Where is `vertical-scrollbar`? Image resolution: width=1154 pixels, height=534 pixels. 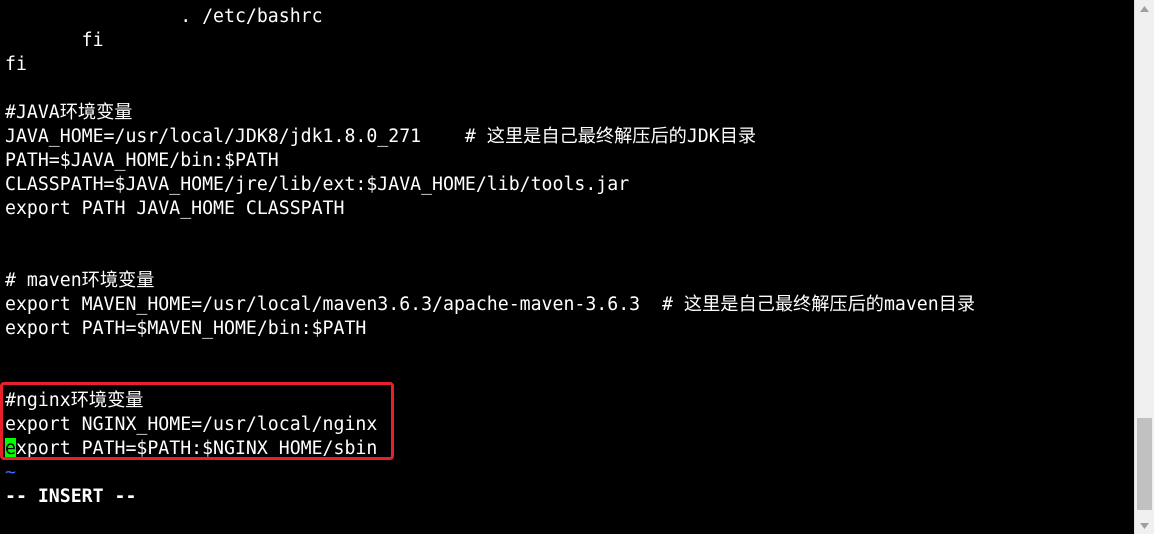 vertical-scrollbar is located at coordinates (1144, 267).